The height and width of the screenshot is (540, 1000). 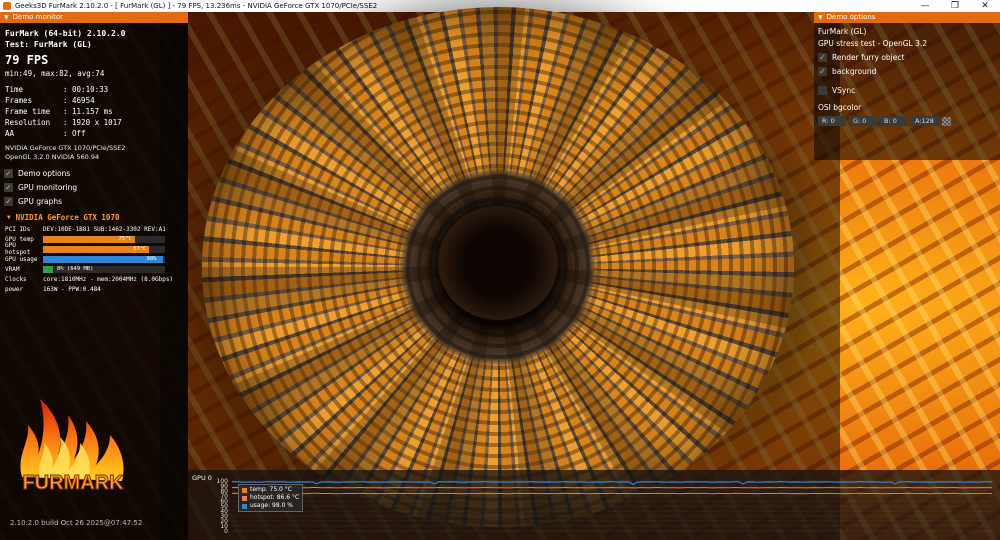 I want to click on gpu-hotspot-bar: 87°C, so click(x=104, y=249).